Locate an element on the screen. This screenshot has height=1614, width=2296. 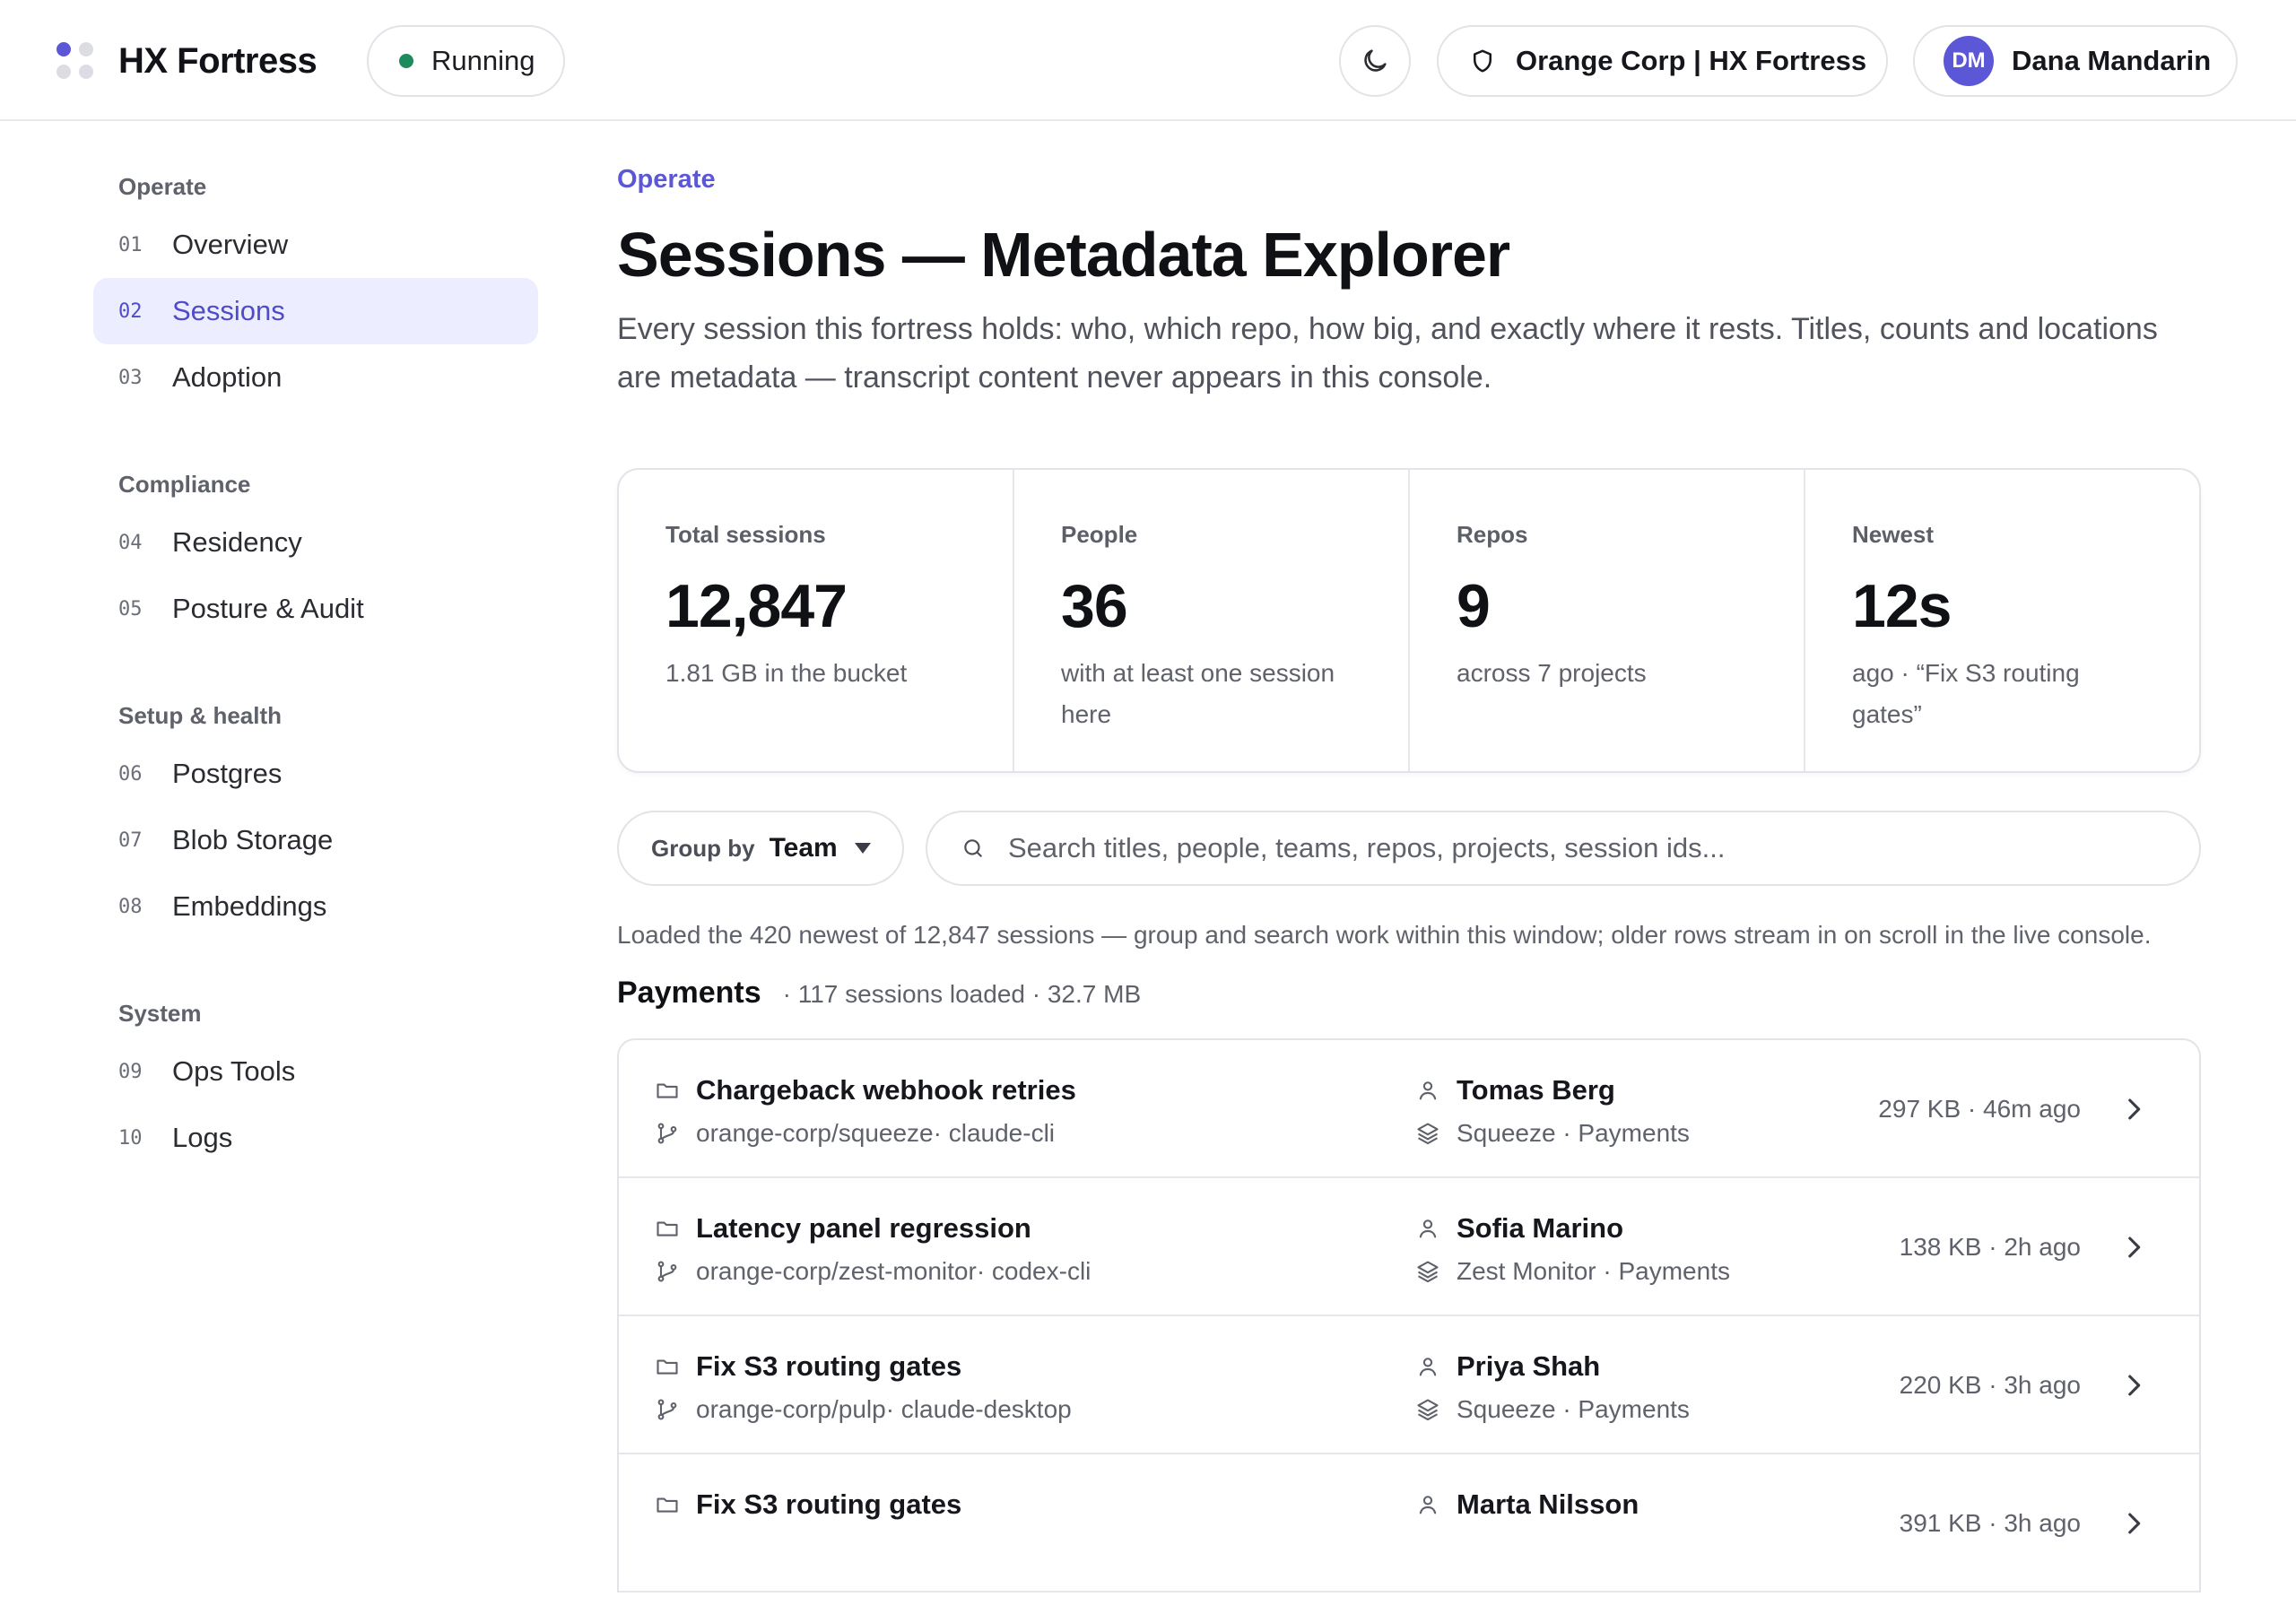
session-size: 391 KB · 3h ago is located at coordinates (1990, 1523).